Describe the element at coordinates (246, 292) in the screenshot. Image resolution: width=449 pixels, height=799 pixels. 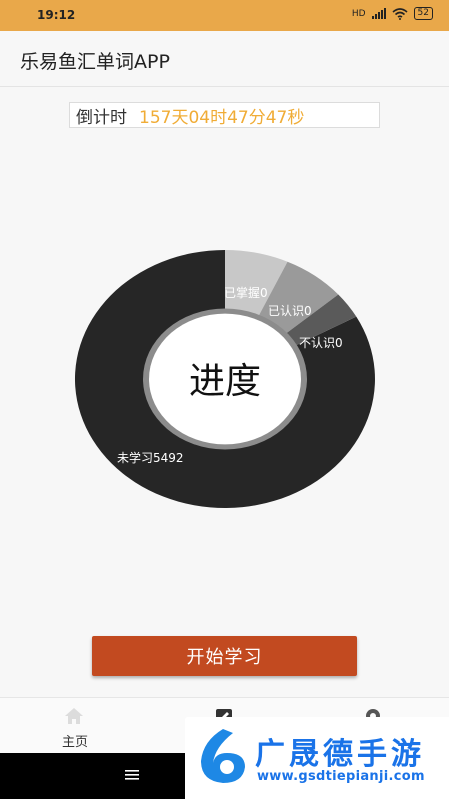
I see `slice-label-mastered: 已掌握0` at that location.